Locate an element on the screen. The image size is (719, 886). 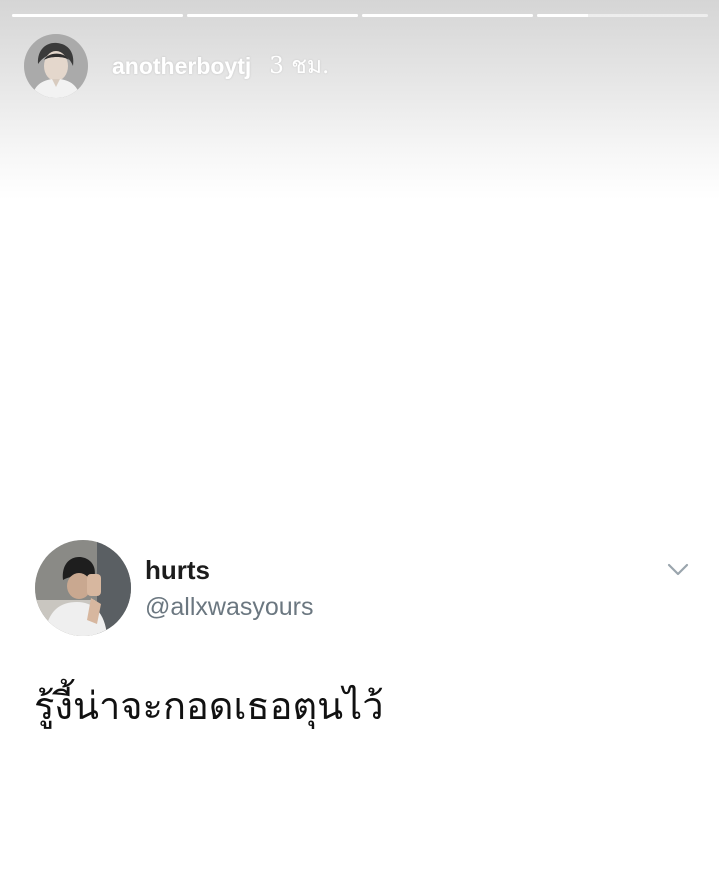
story-avatar is located at coordinates (56, 66).